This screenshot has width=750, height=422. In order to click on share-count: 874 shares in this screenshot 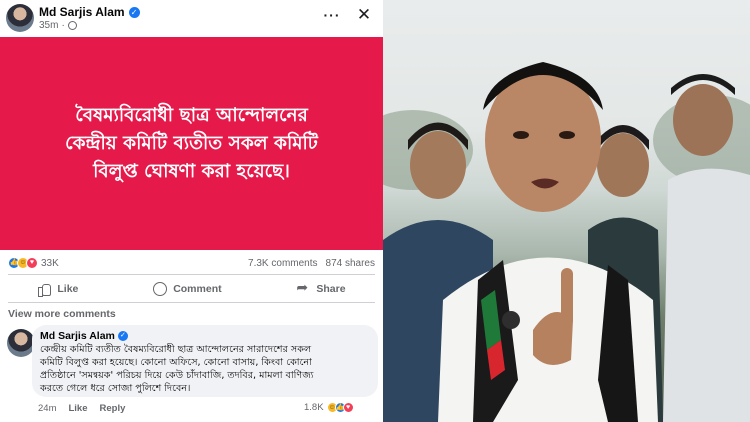, I will do `click(350, 263)`.